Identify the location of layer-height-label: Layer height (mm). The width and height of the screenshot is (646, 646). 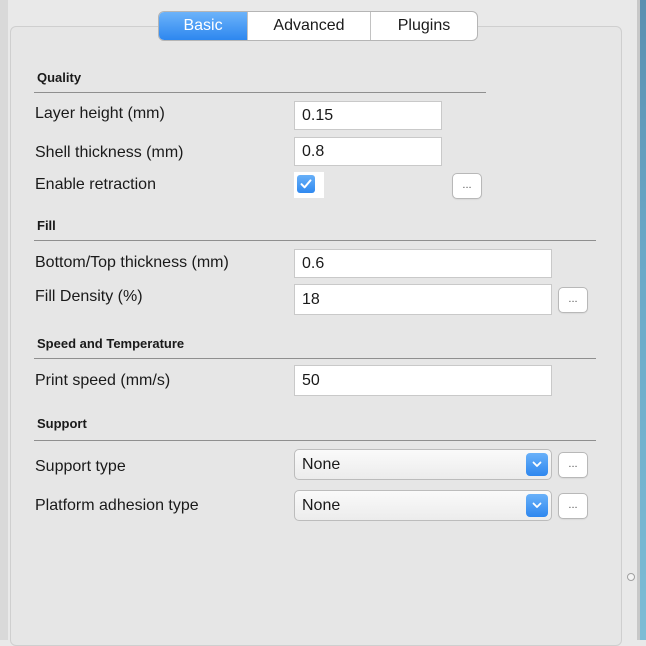
(100, 113).